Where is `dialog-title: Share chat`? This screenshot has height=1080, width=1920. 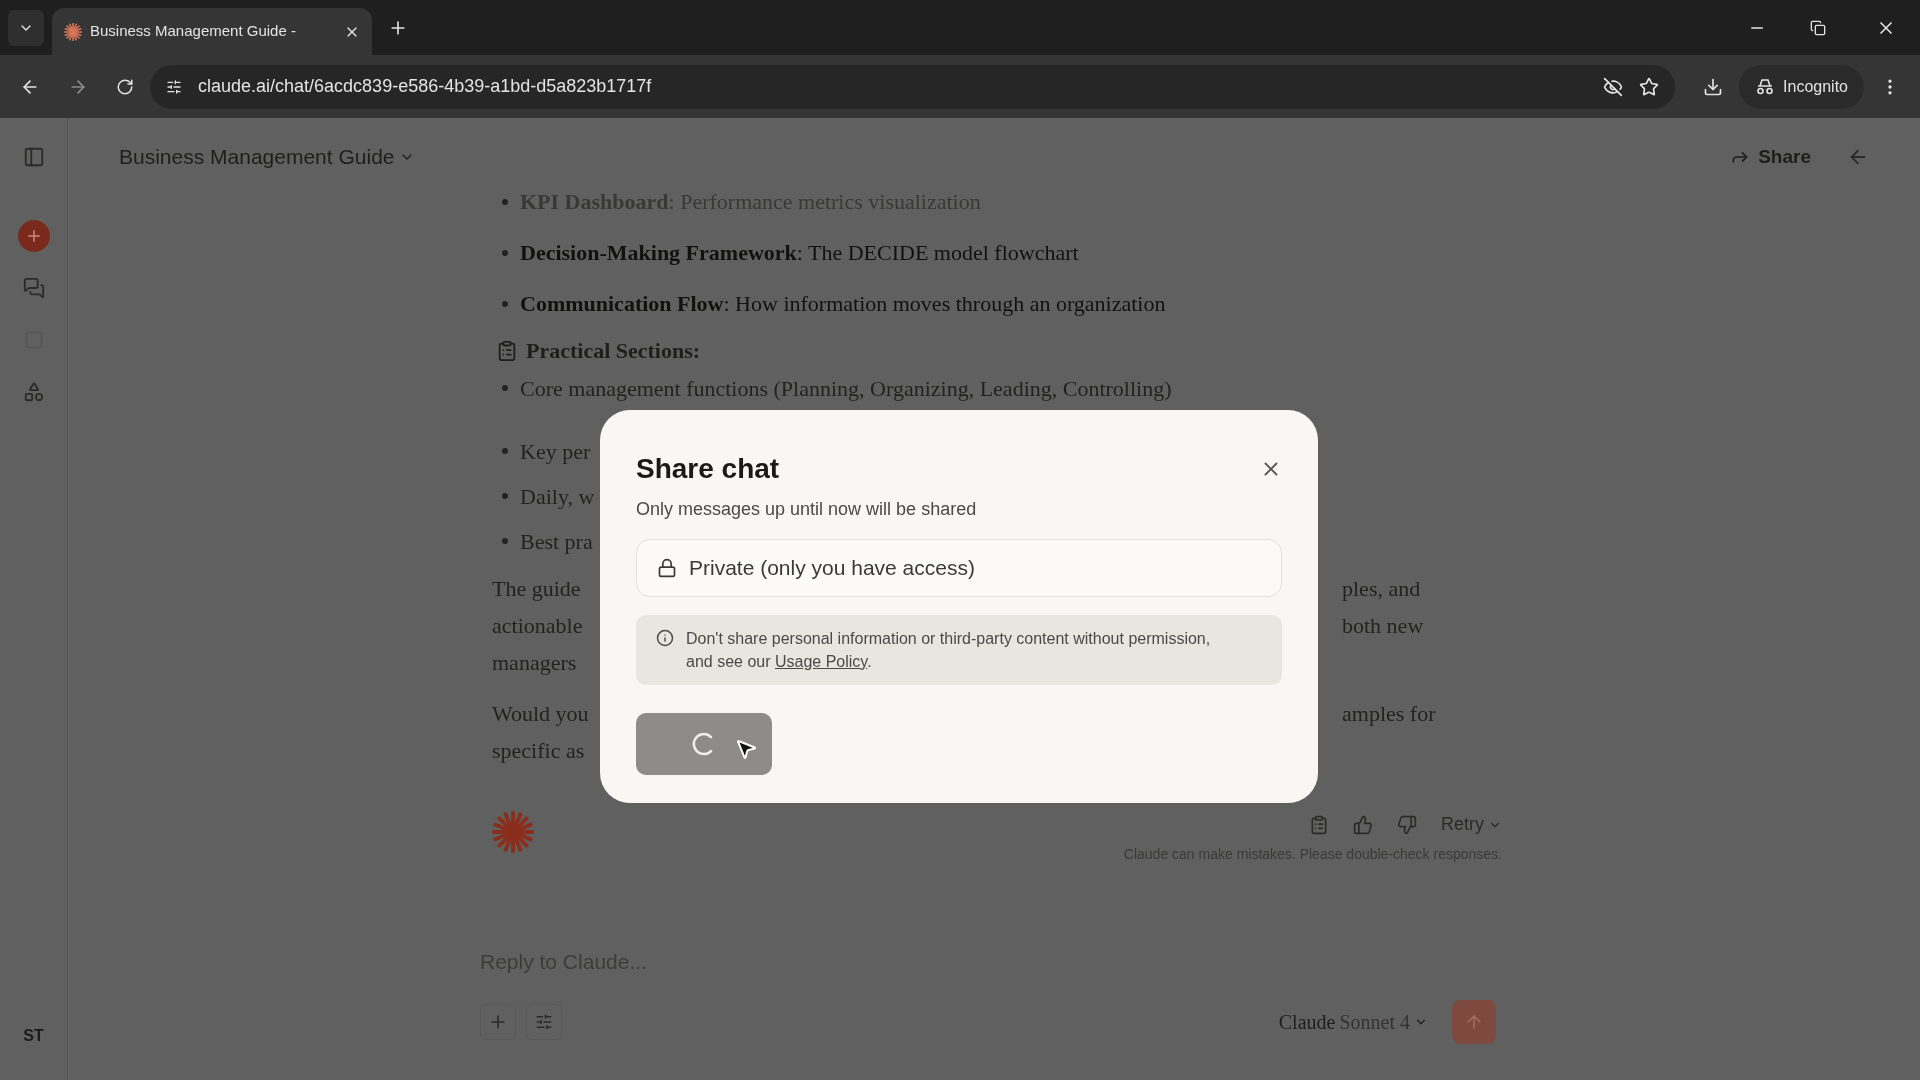
dialog-title: Share chat is located at coordinates (708, 469).